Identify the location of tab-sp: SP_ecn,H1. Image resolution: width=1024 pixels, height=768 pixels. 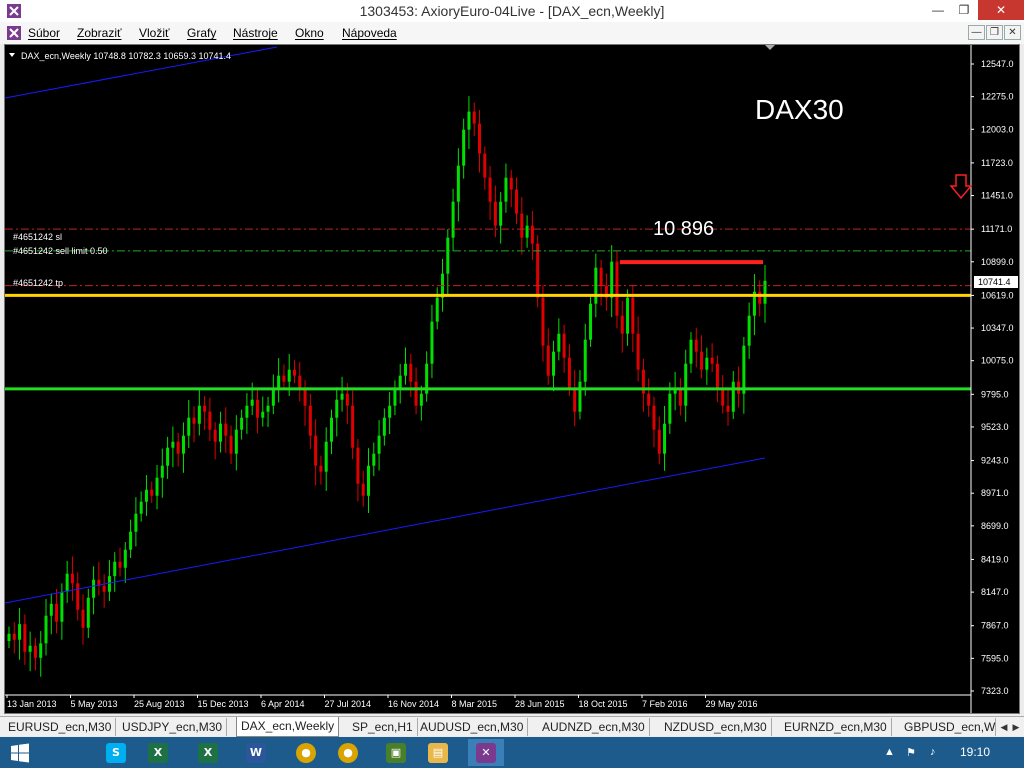
(383, 727).